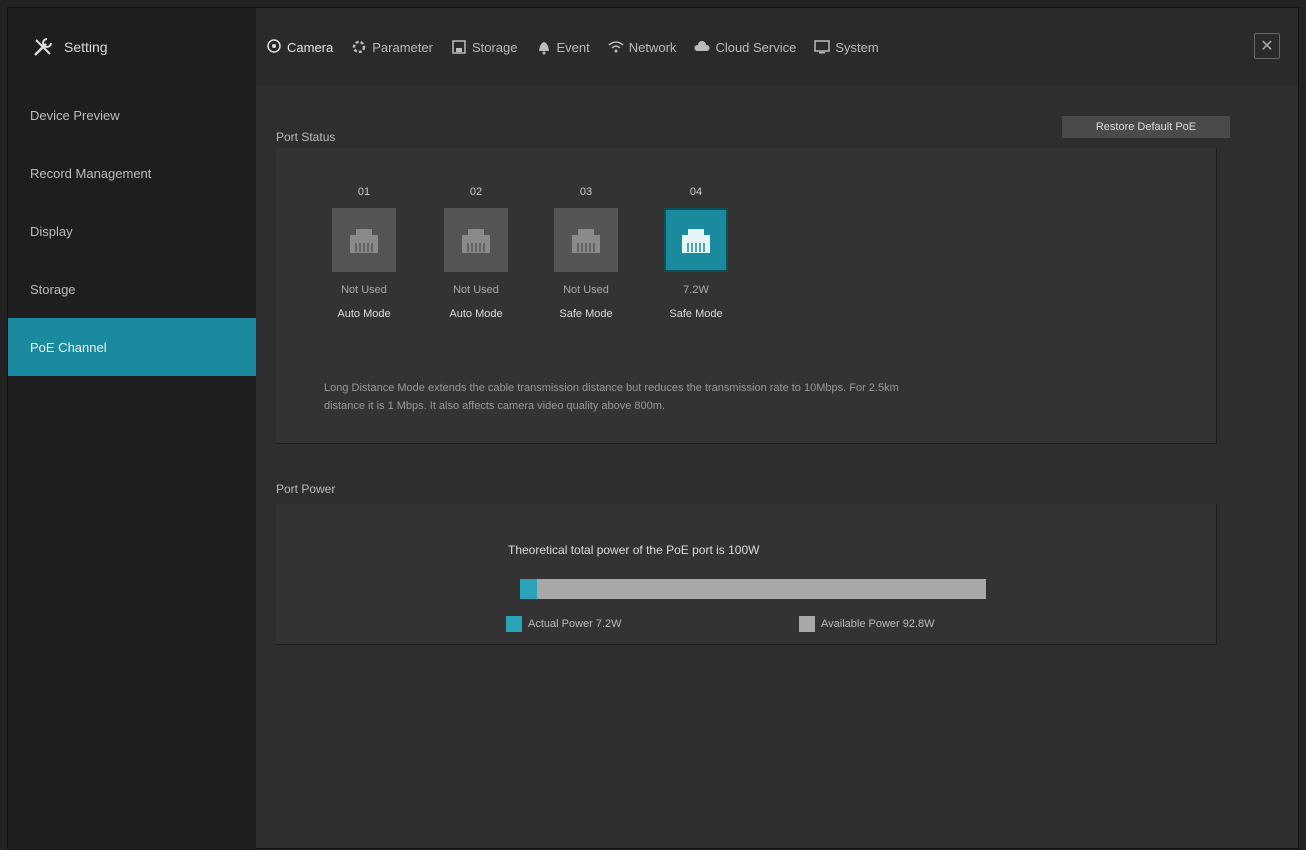 This screenshot has width=1306, height=850. What do you see at coordinates (364, 192) in the screenshot?
I see `port-number: 01` at bounding box center [364, 192].